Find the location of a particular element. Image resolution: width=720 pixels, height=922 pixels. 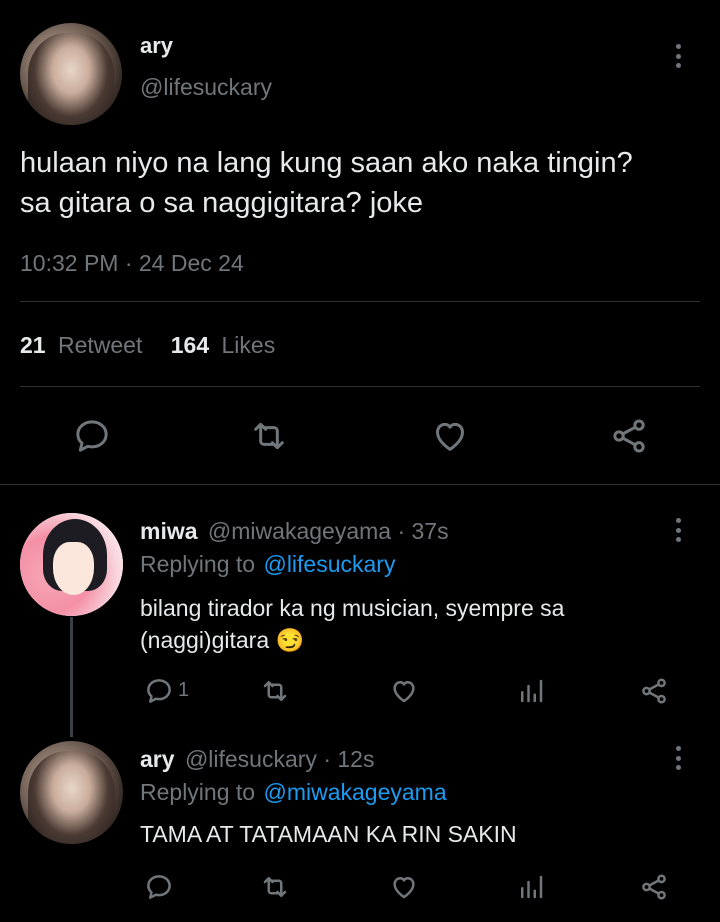

replying-to-handle: @lifesuckary is located at coordinates (329, 564).